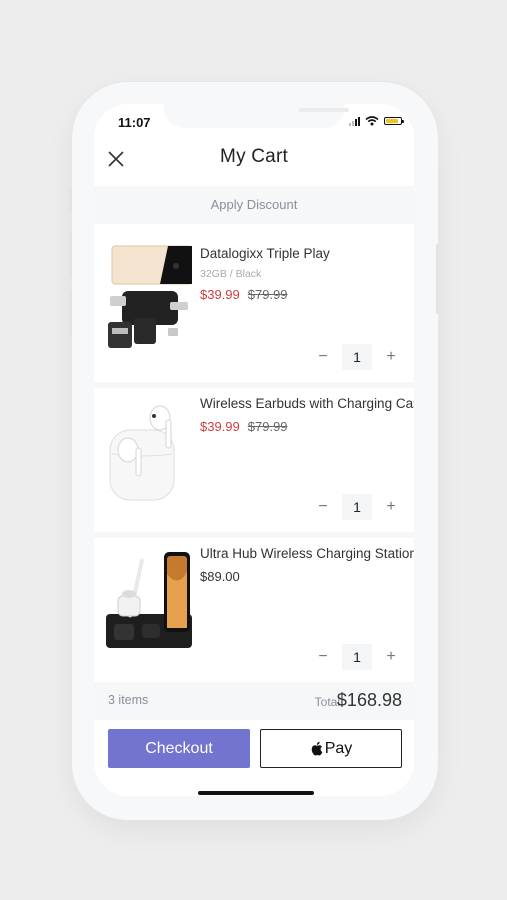 The height and width of the screenshot is (900, 507). Describe the element at coordinates (254, 205) in the screenshot. I see `apply-discount-button: Apply Discount` at that location.